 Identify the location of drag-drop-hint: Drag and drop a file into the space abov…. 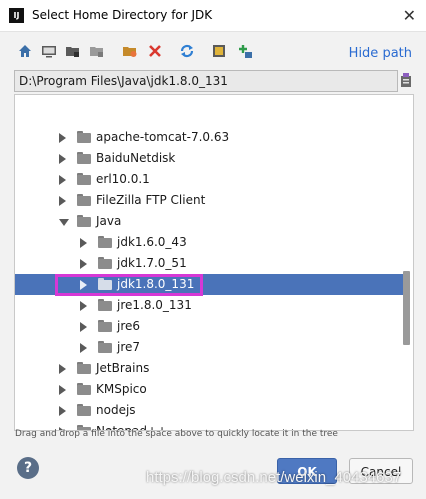
(176, 434).